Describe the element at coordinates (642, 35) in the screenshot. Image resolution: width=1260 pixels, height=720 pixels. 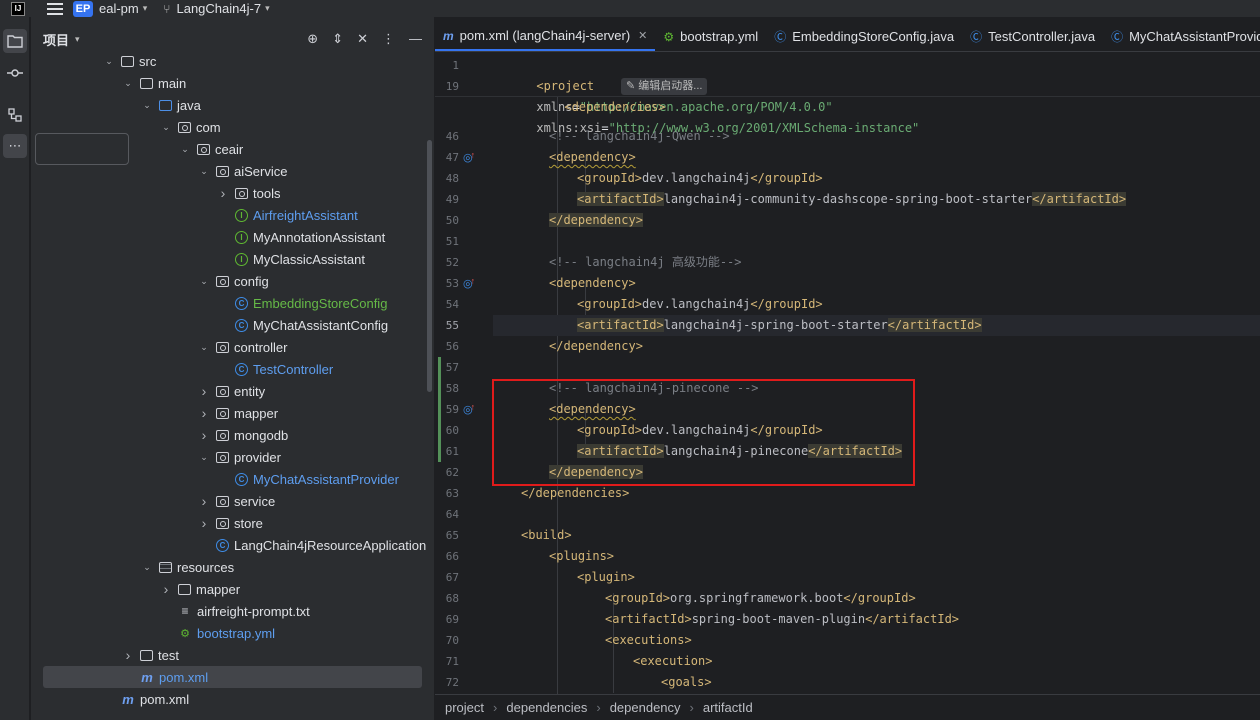
I see `close-icon: ✕` at that location.